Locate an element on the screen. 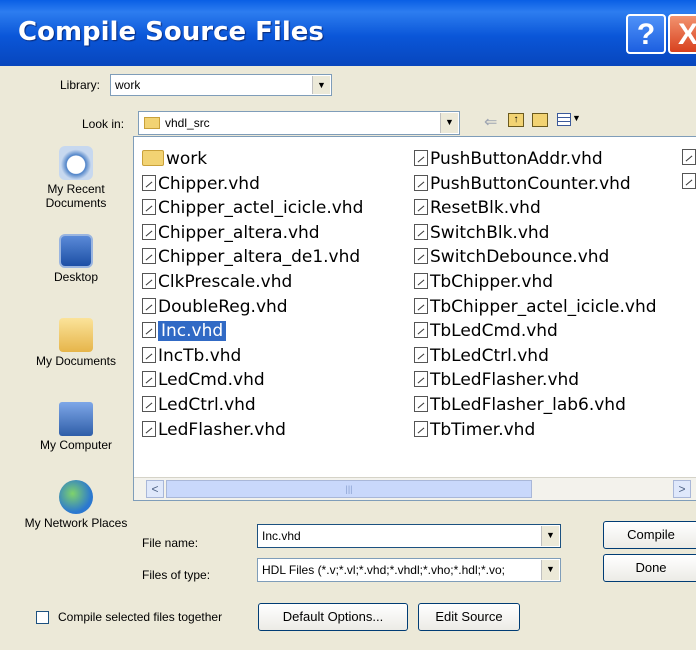  file-name: SwitchBlk.vhd is located at coordinates (490, 232).